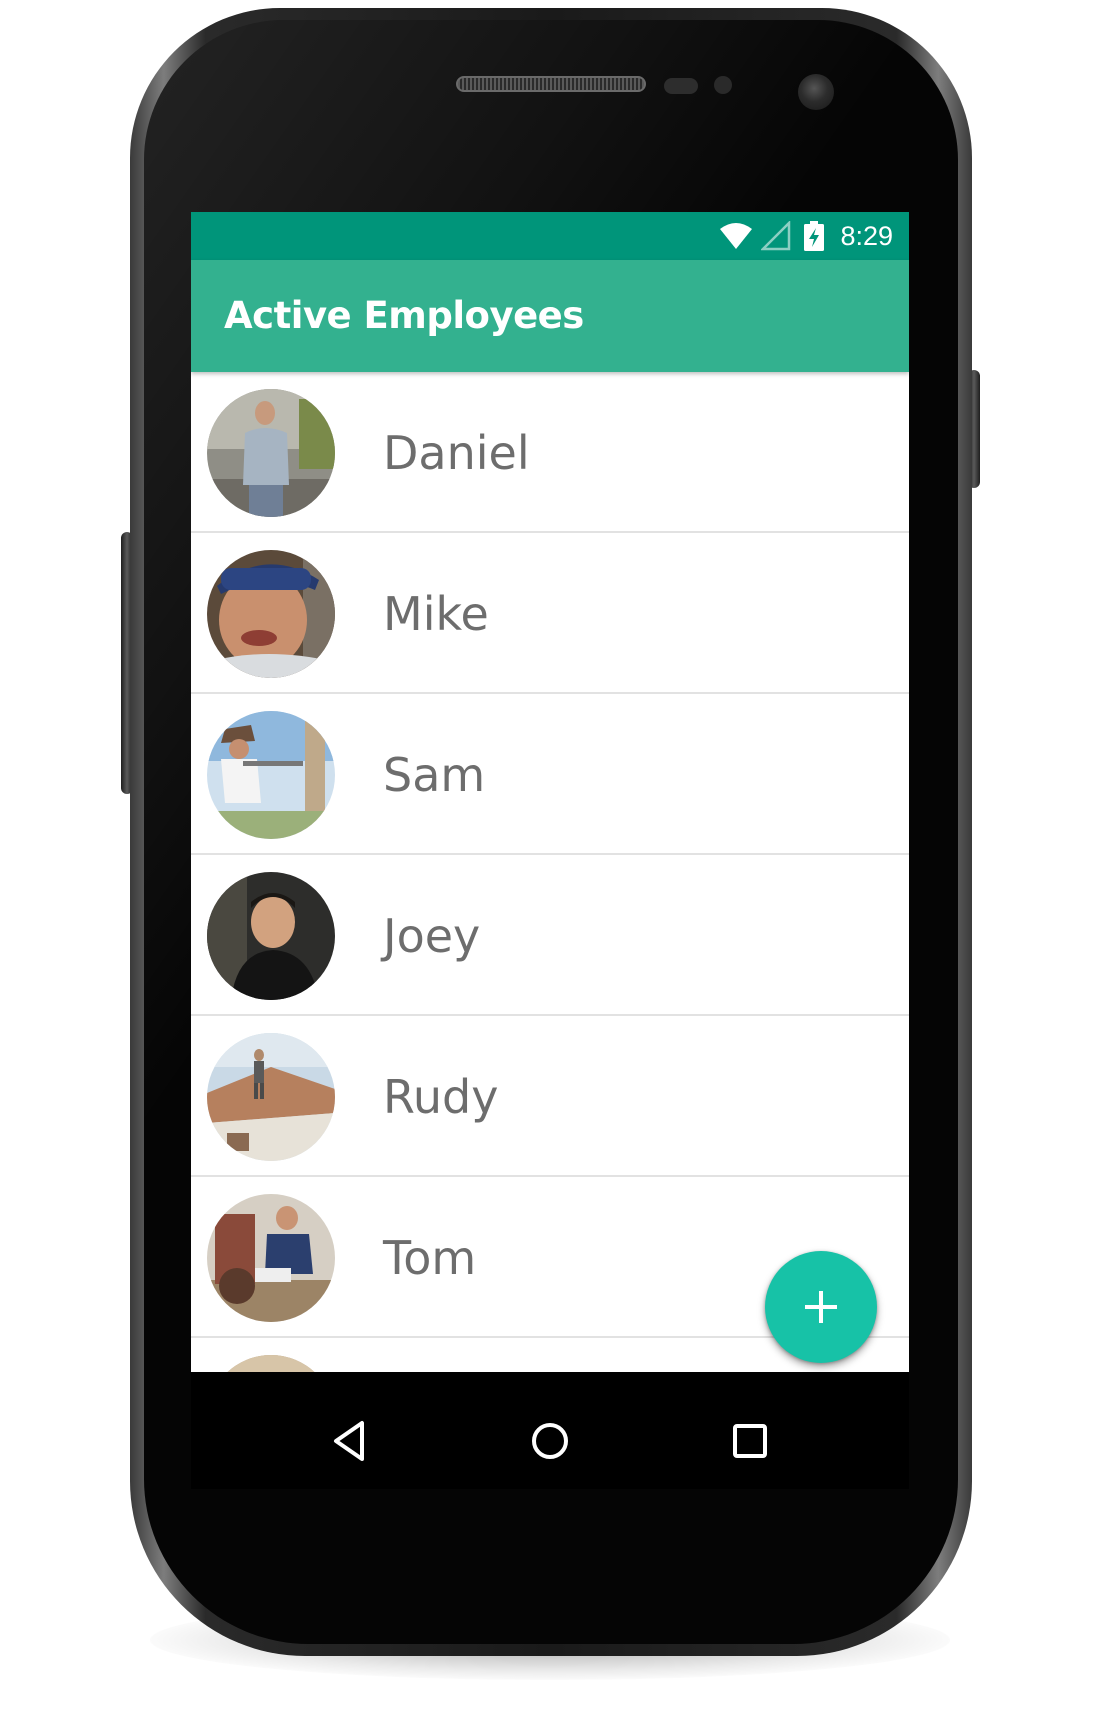 This screenshot has height=1709, width=1101. What do you see at coordinates (551, 84) in the screenshot?
I see `earpiece-speaker` at bounding box center [551, 84].